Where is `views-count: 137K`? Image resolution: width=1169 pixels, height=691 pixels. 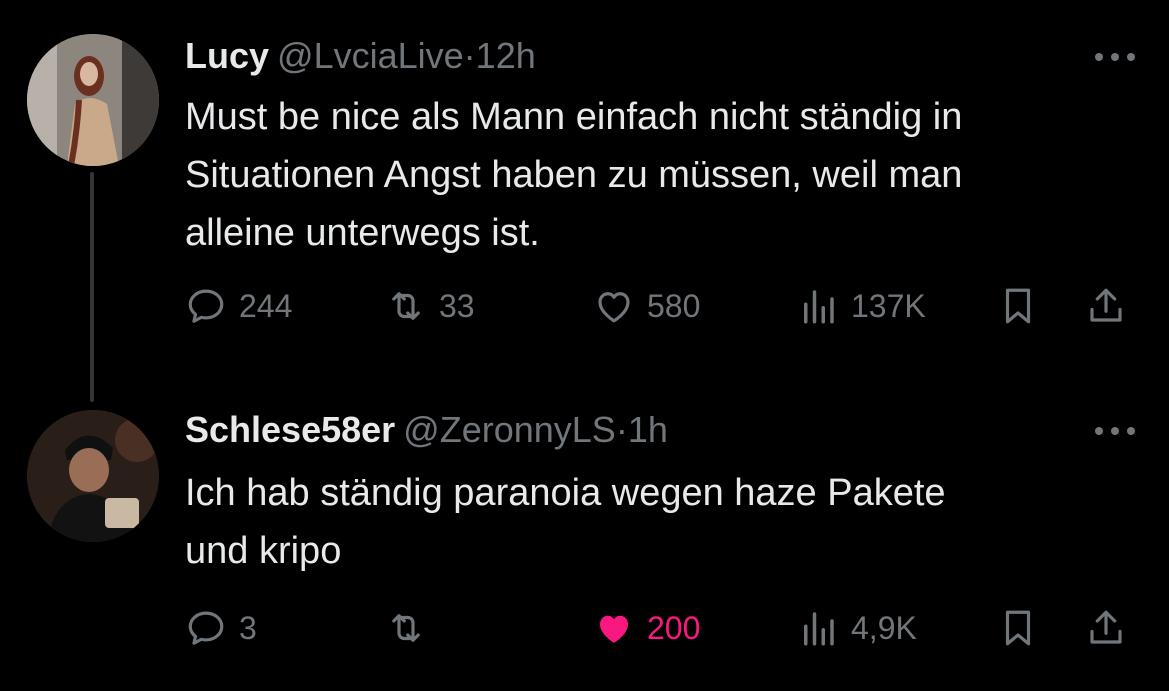
views-count: 137K is located at coordinates (888, 305).